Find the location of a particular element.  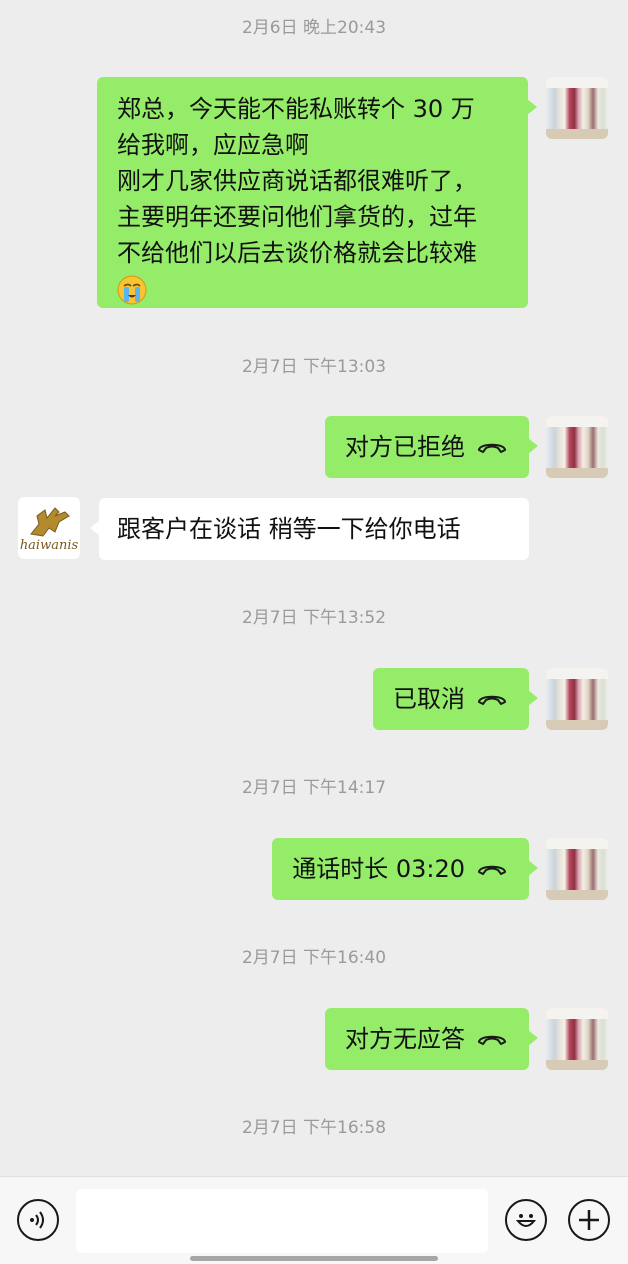

emoji-icon is located at coordinates (526, 1220).